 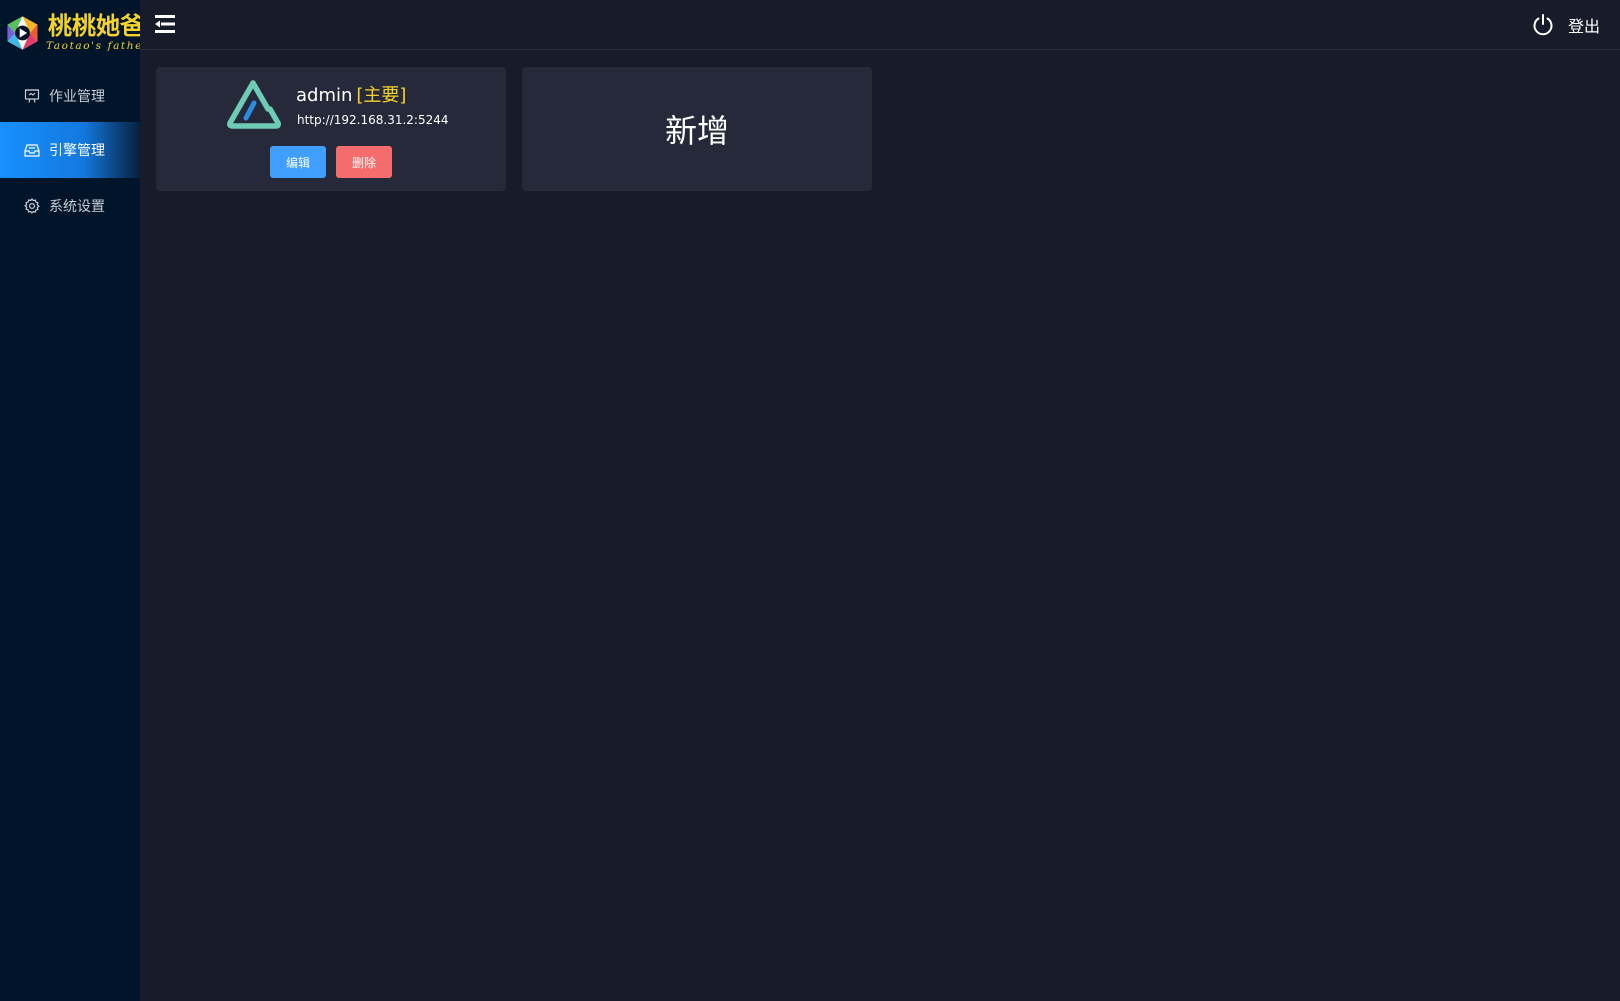 I want to click on engine-name: admin [主要], so click(x=351, y=94).